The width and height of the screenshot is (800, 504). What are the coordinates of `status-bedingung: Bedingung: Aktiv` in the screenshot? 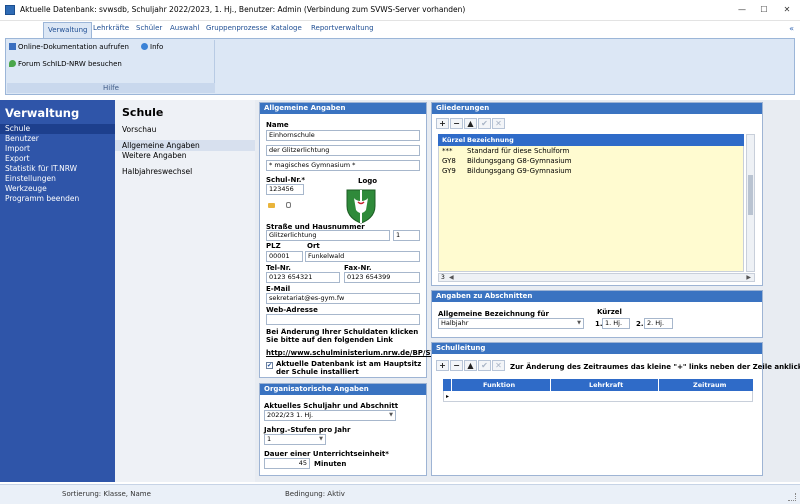 It's located at (315, 494).